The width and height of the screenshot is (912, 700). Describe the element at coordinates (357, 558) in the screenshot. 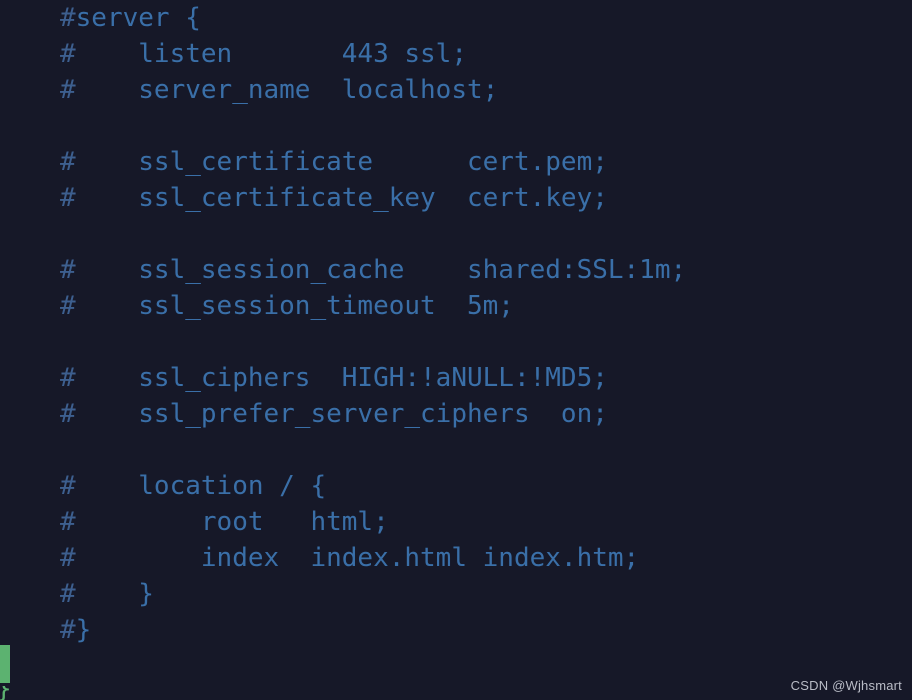

I see `code-line-text: index index.html index.htm;` at that location.